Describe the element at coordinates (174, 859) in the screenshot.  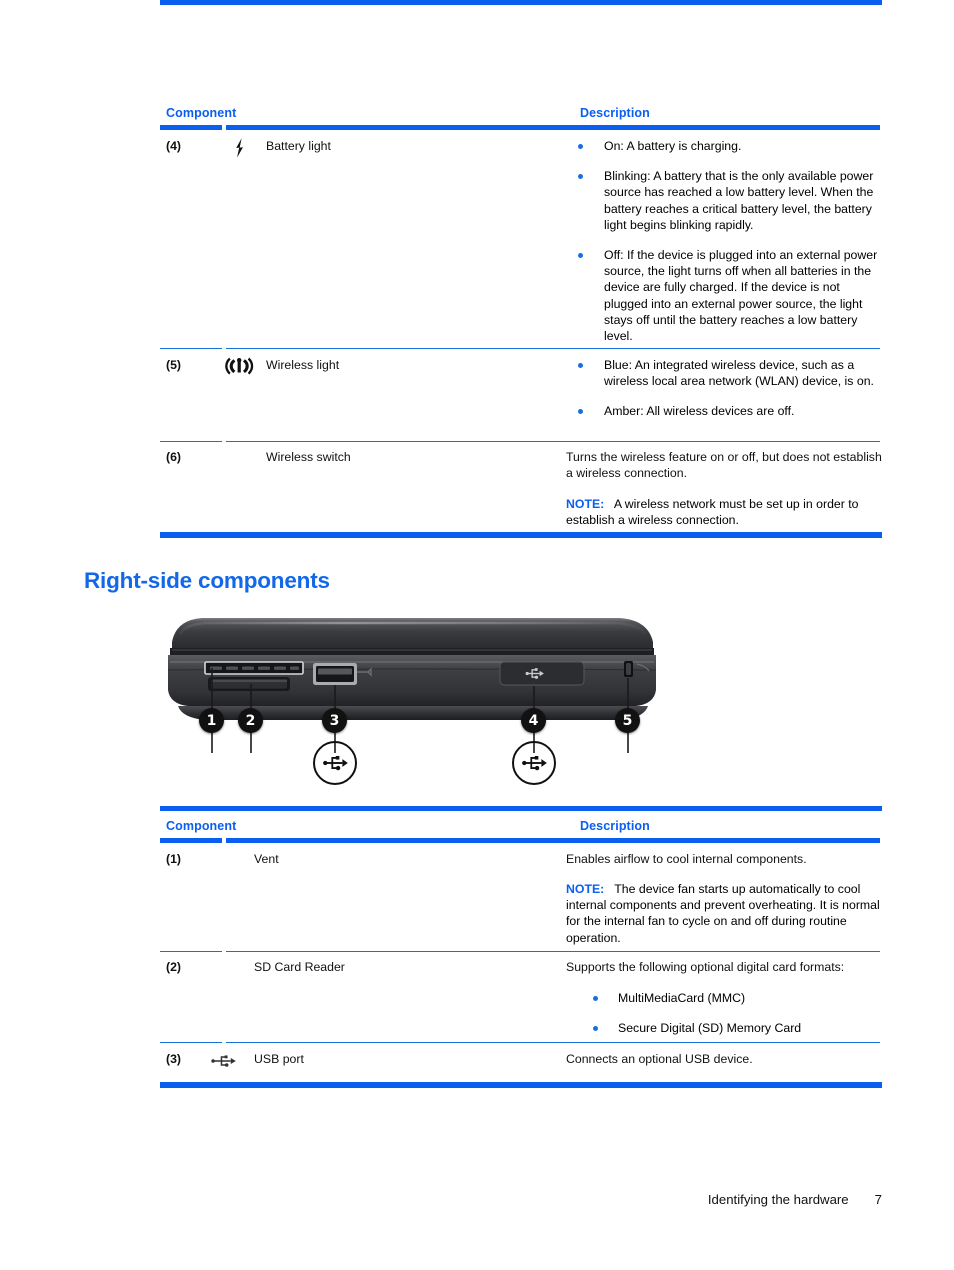
I see `table2-row1-number: (1)` at that location.